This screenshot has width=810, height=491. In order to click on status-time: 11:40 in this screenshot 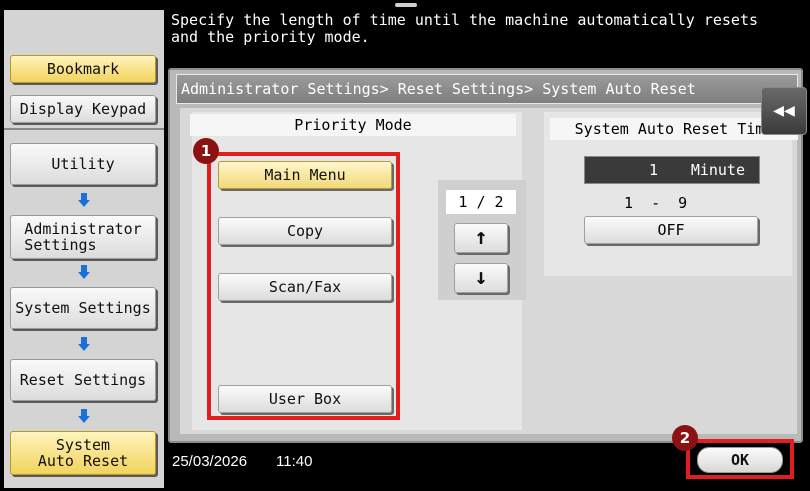, I will do `click(294, 461)`.